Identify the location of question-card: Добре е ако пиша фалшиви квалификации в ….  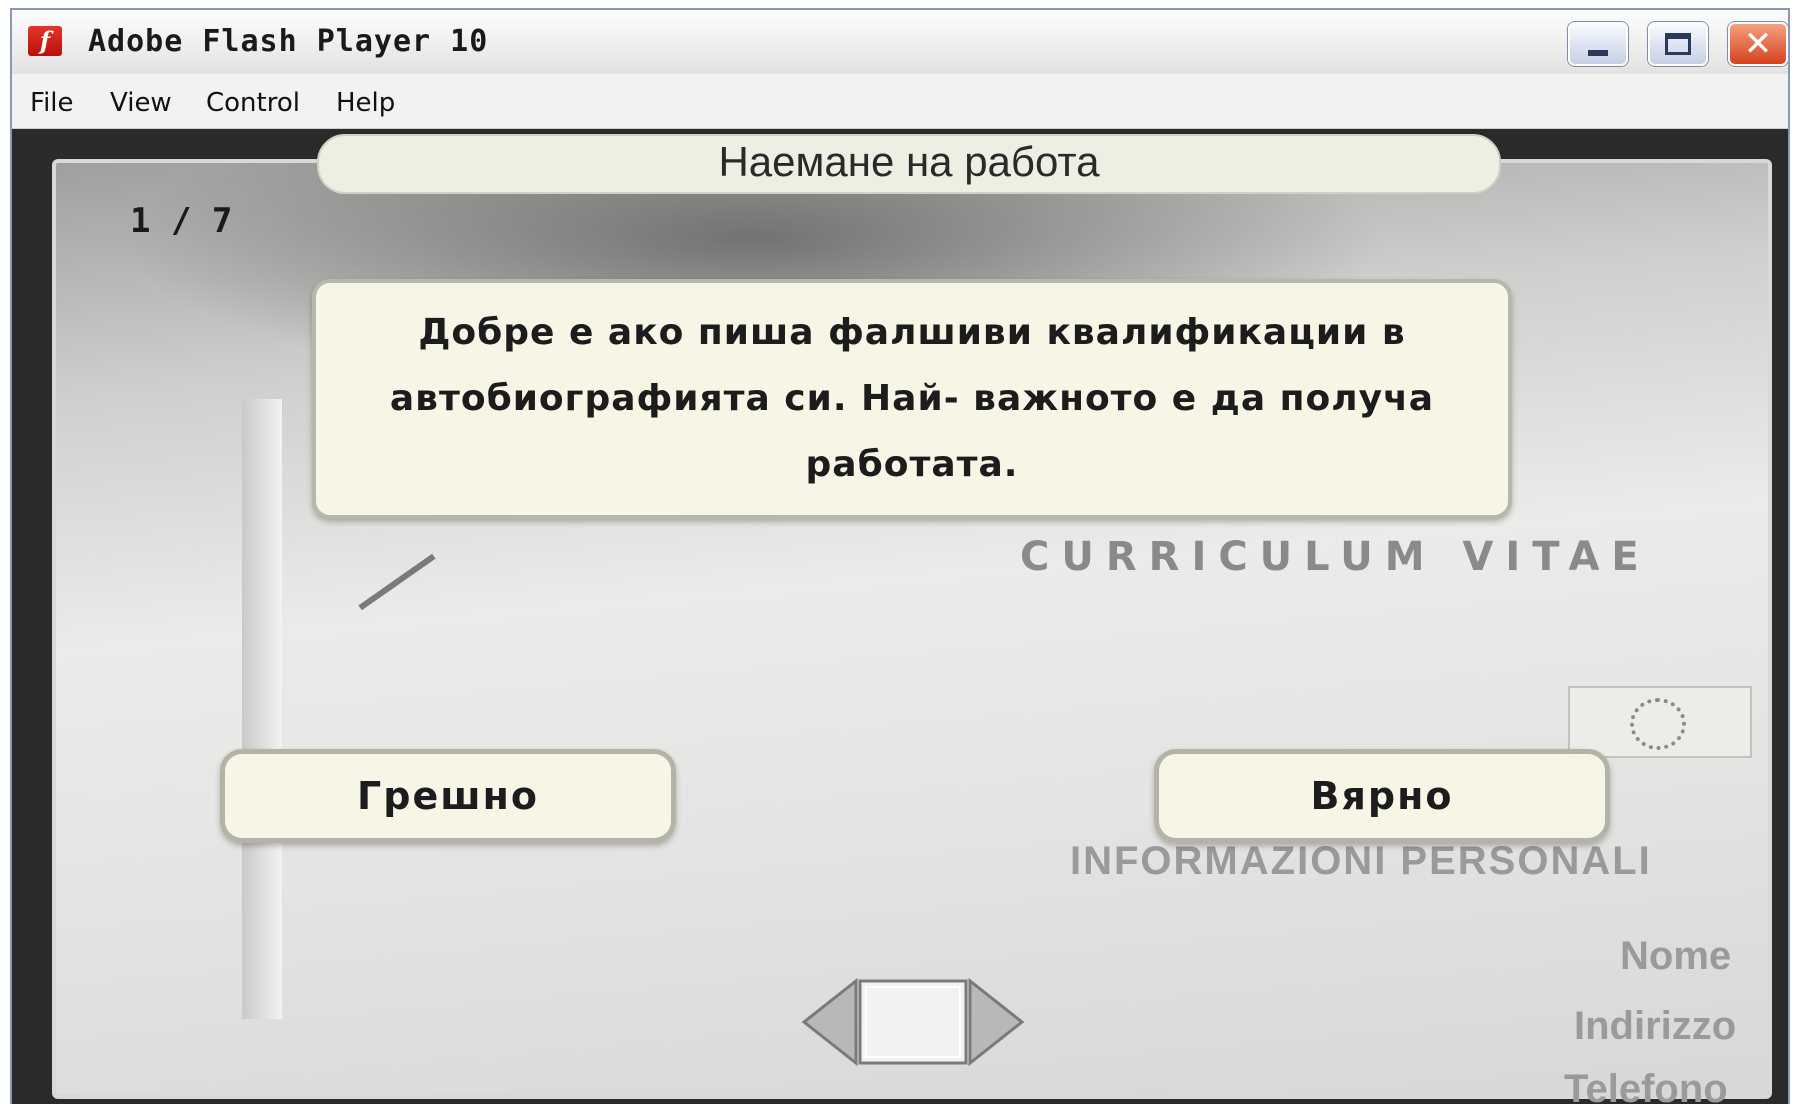
(912, 399).